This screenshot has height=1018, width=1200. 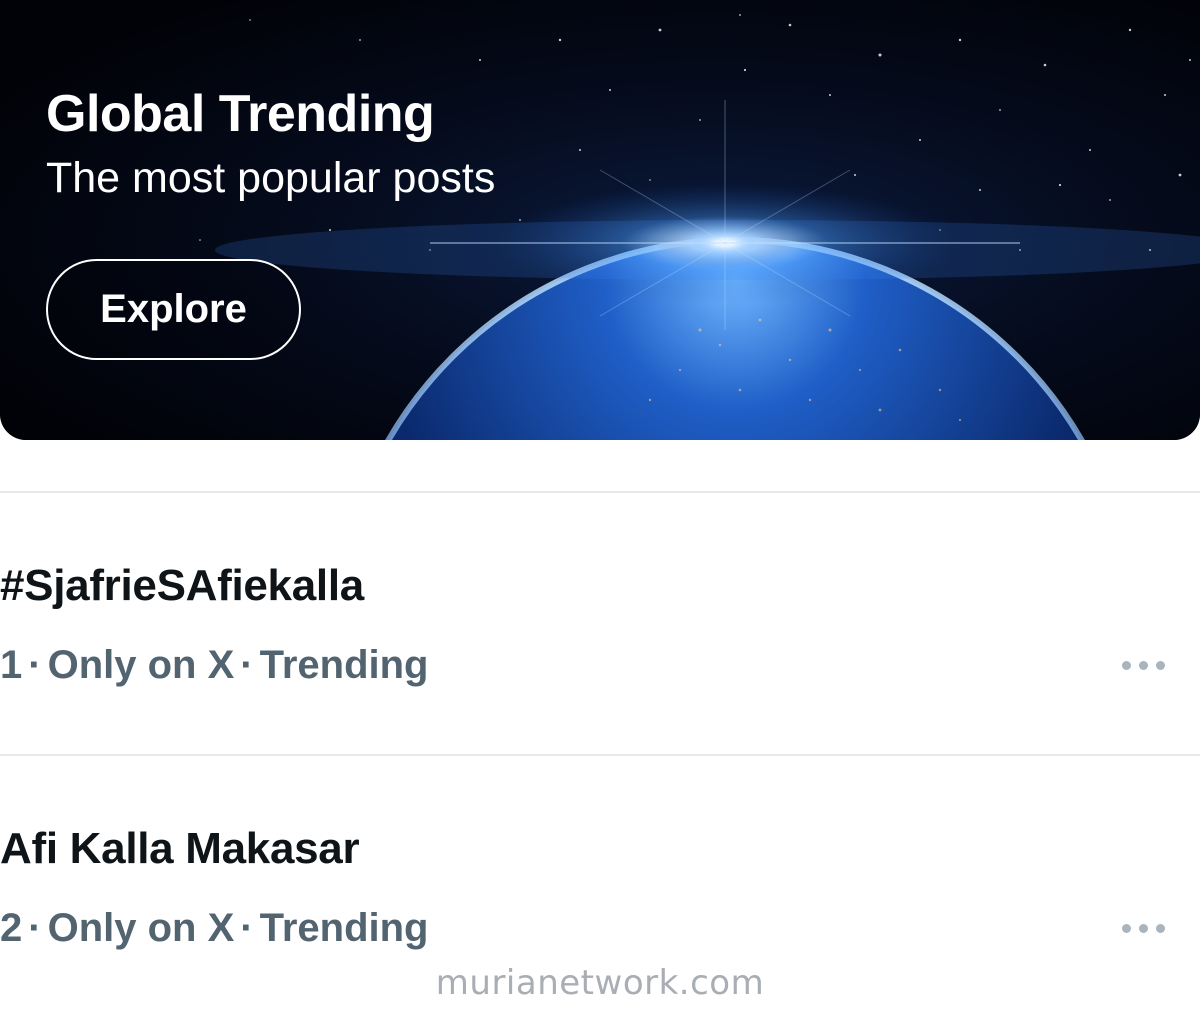 What do you see at coordinates (240, 114) in the screenshot?
I see `banner-title: Global Trending` at bounding box center [240, 114].